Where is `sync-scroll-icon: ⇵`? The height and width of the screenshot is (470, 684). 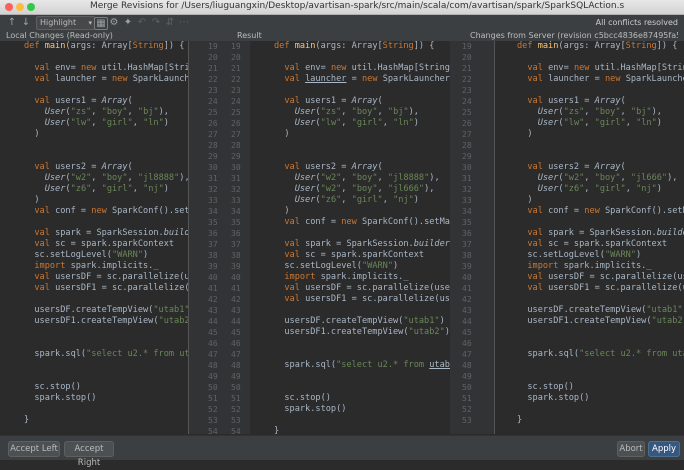
sync-scroll-icon: ⇵ is located at coordinates (170, 23).